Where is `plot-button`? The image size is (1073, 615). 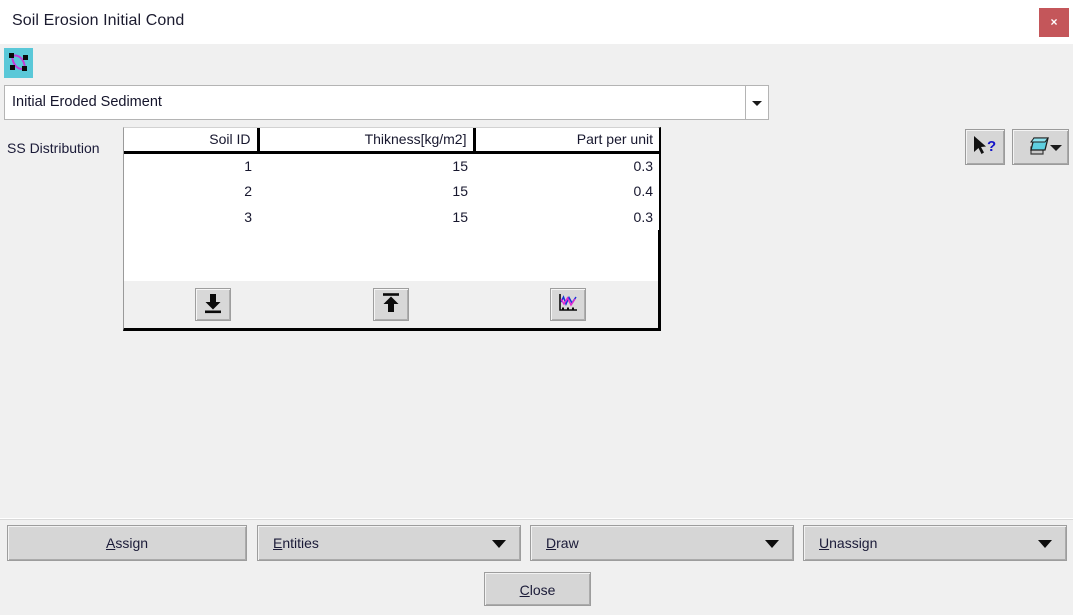
plot-button is located at coordinates (568, 304).